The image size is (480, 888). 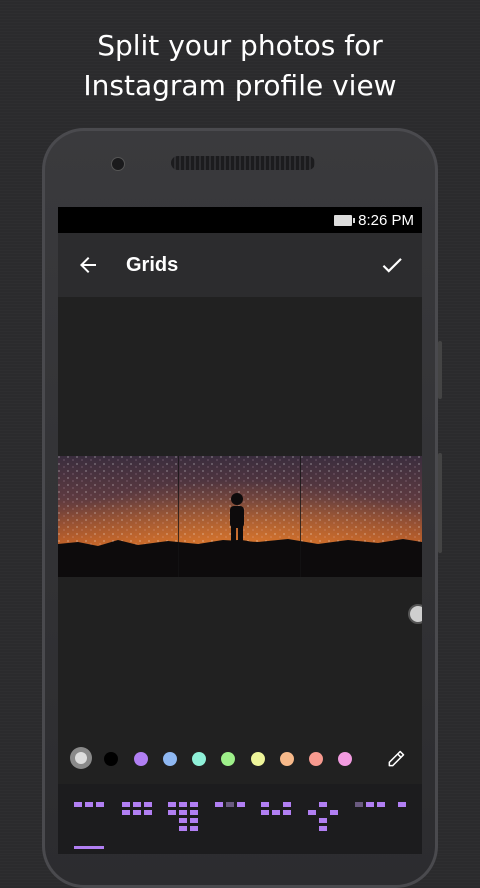 I want to click on layout-grid-2x3, so click(x=137, y=811).